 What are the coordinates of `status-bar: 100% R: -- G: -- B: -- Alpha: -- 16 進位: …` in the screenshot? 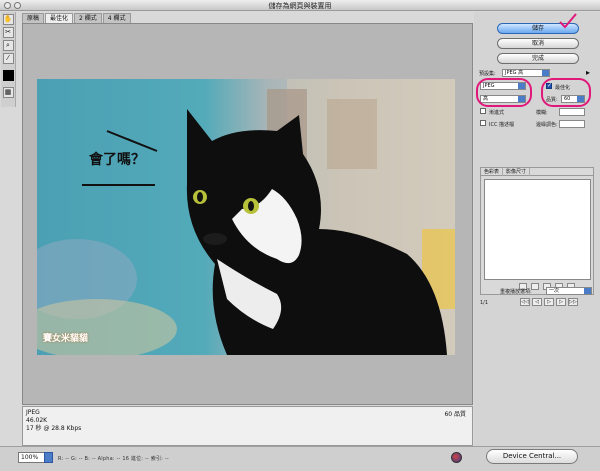 It's located at (300, 458).